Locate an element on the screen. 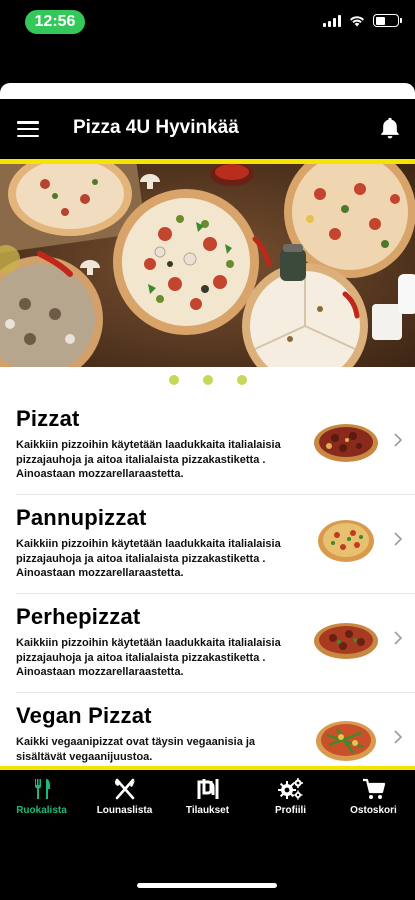 The width and height of the screenshot is (415, 900). app-header: Pizza 4U Hyvinkää is located at coordinates (207, 129).